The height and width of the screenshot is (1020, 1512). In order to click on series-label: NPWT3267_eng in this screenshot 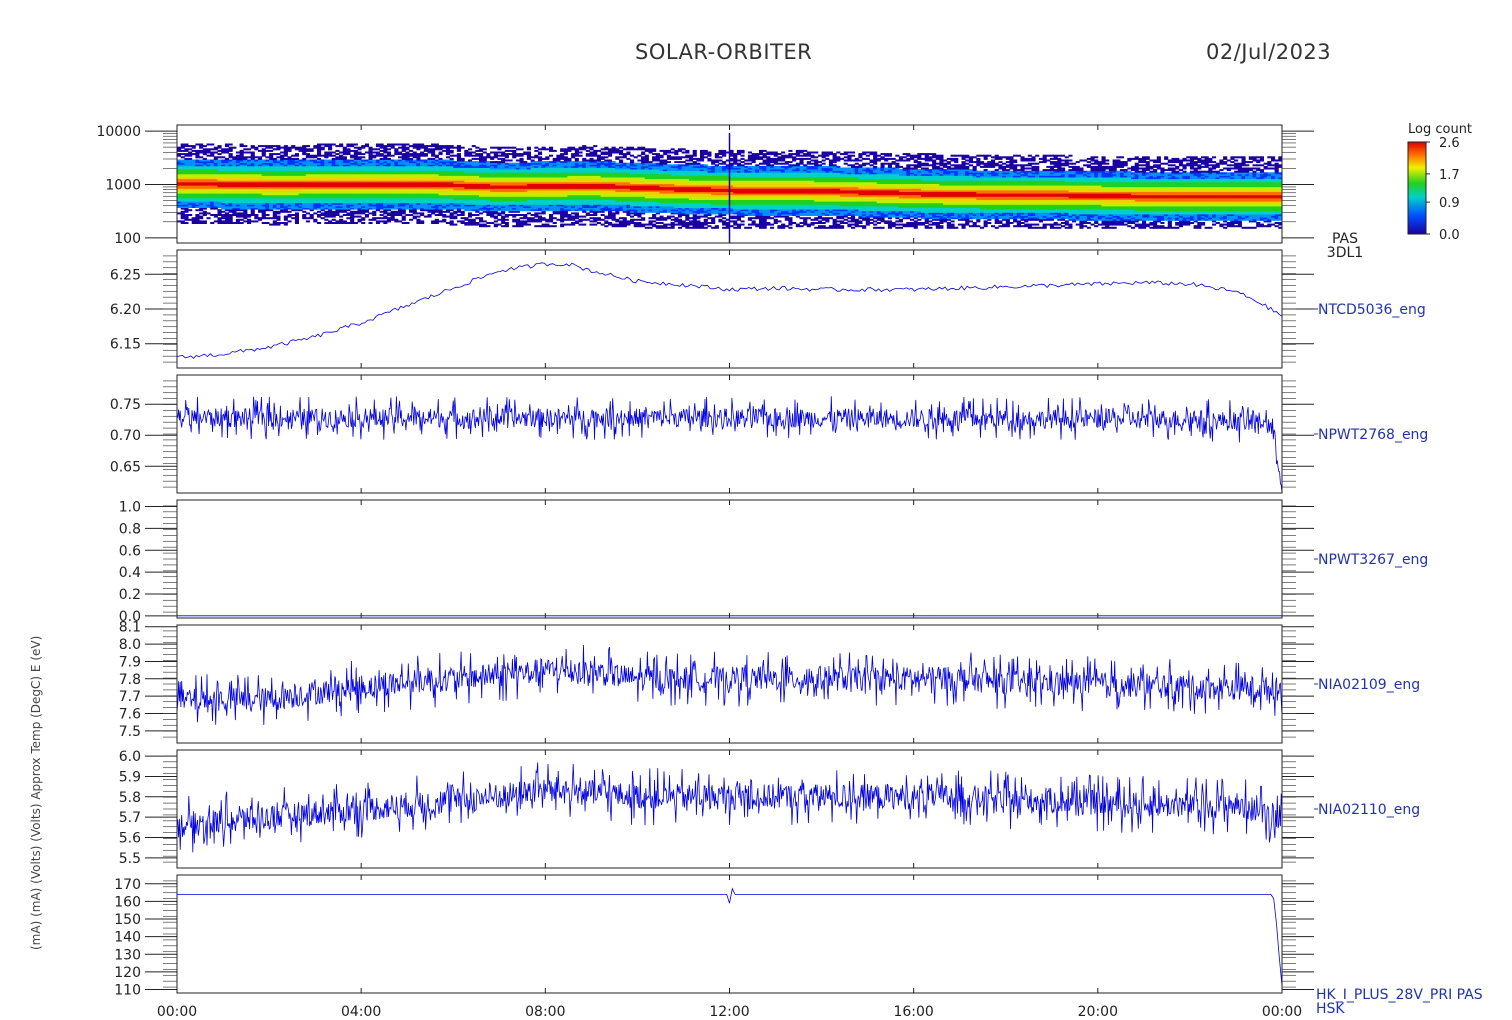, I will do `click(1373, 560)`.